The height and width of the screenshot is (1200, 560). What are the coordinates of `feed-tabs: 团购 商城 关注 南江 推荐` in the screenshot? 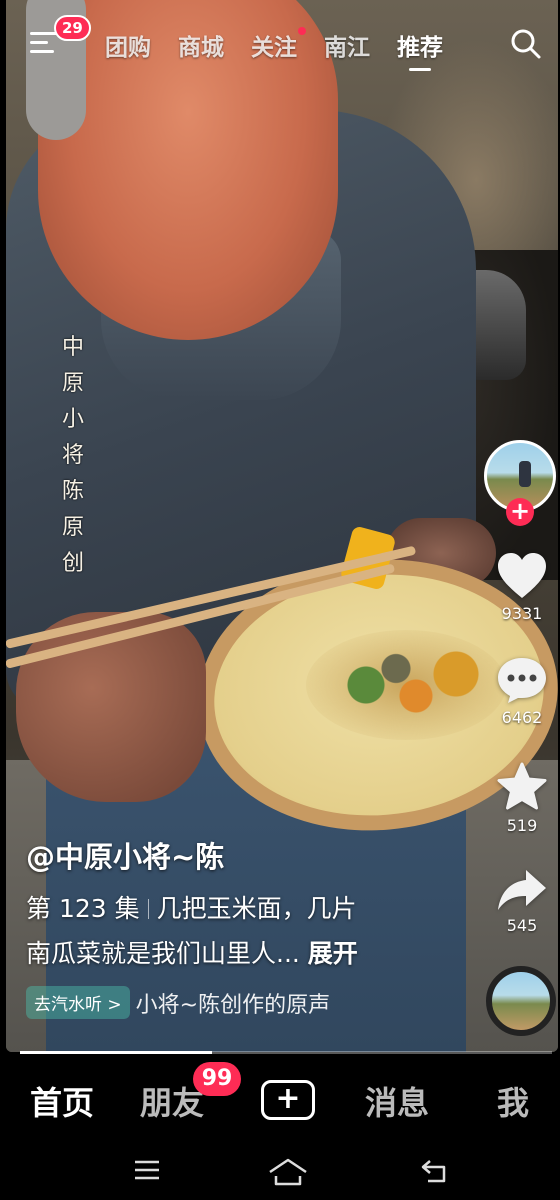 It's located at (287, 49).